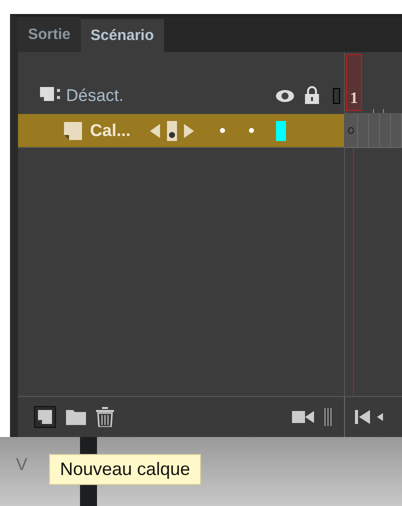 This screenshot has height=506, width=402. What do you see at coordinates (363, 417) in the screenshot?
I see `first-frame-icon` at bounding box center [363, 417].